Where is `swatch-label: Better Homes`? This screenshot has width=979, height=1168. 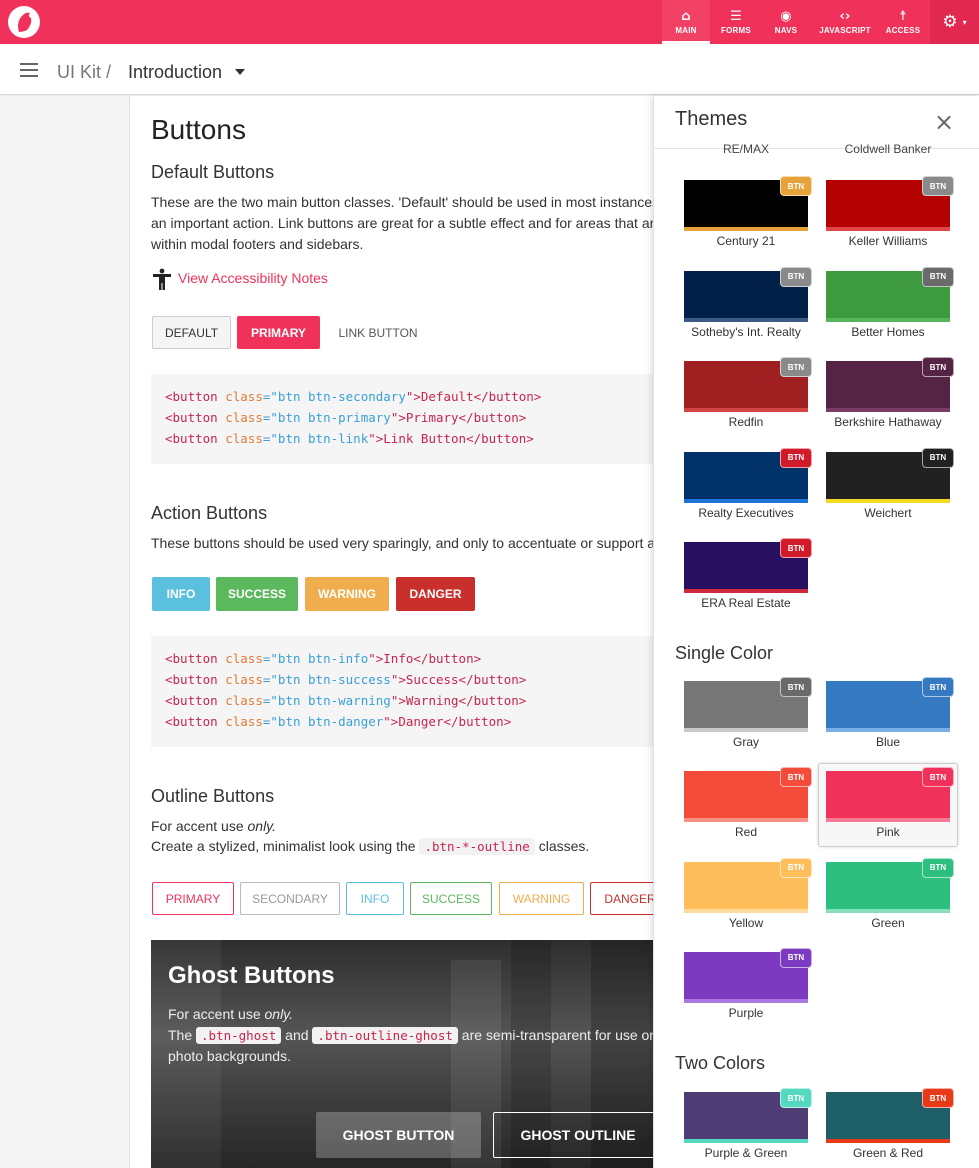 swatch-label: Better Homes is located at coordinates (888, 331).